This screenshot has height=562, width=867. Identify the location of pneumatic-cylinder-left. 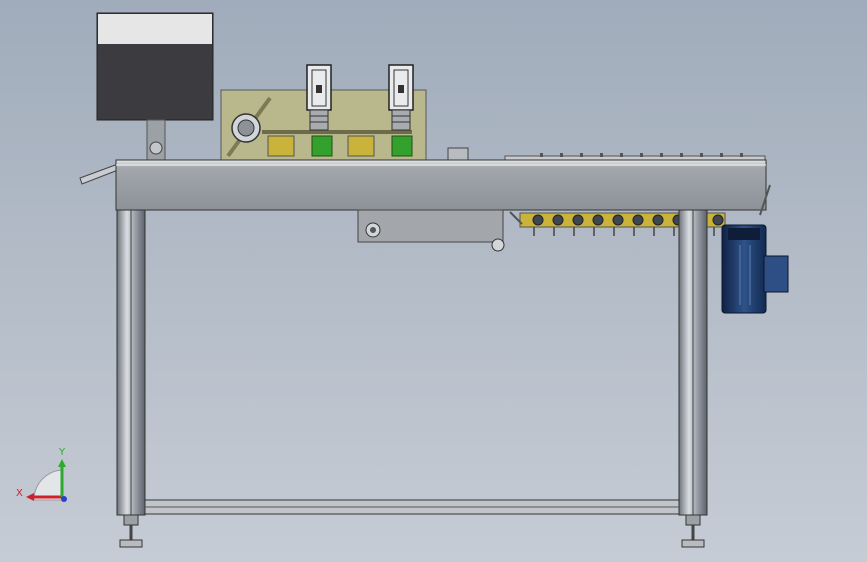
(319, 97).